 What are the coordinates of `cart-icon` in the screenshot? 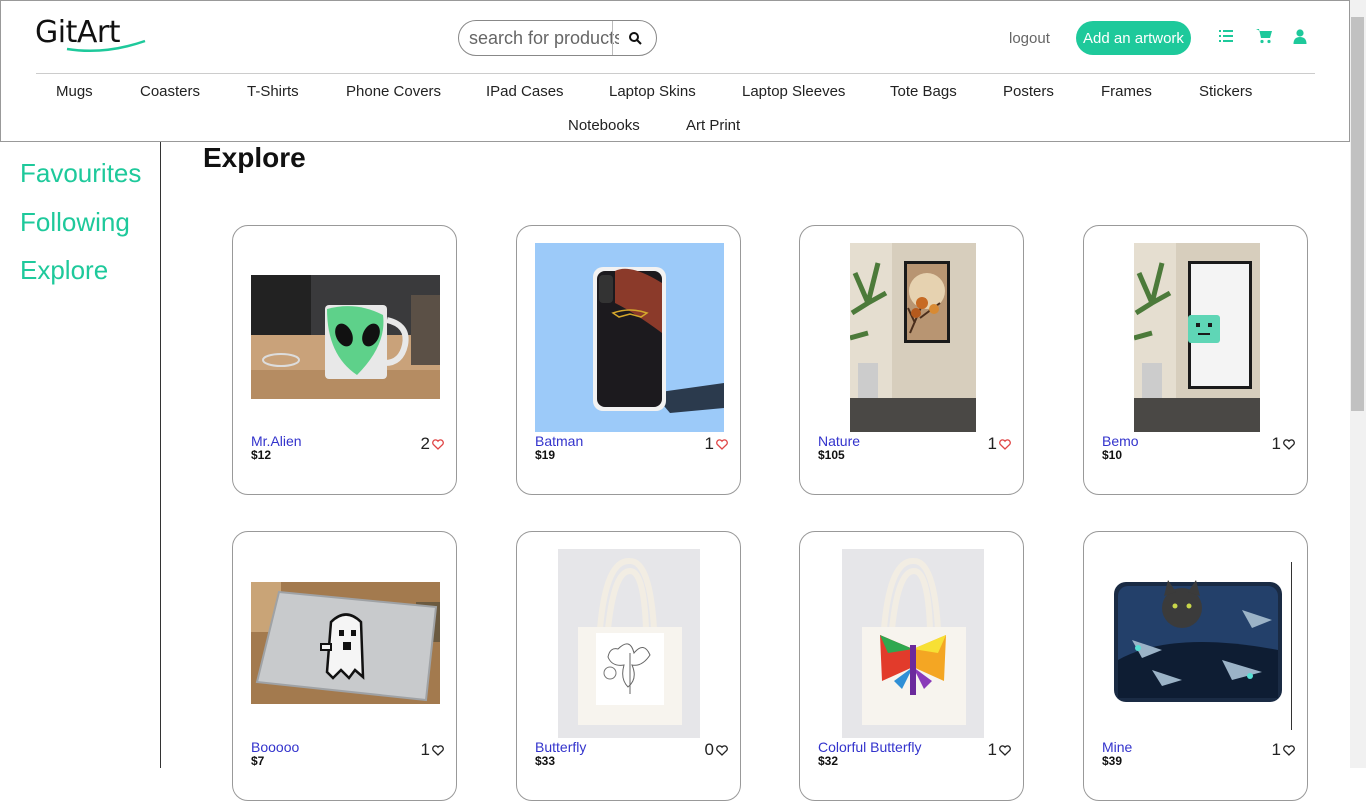 It's located at (1264, 36).